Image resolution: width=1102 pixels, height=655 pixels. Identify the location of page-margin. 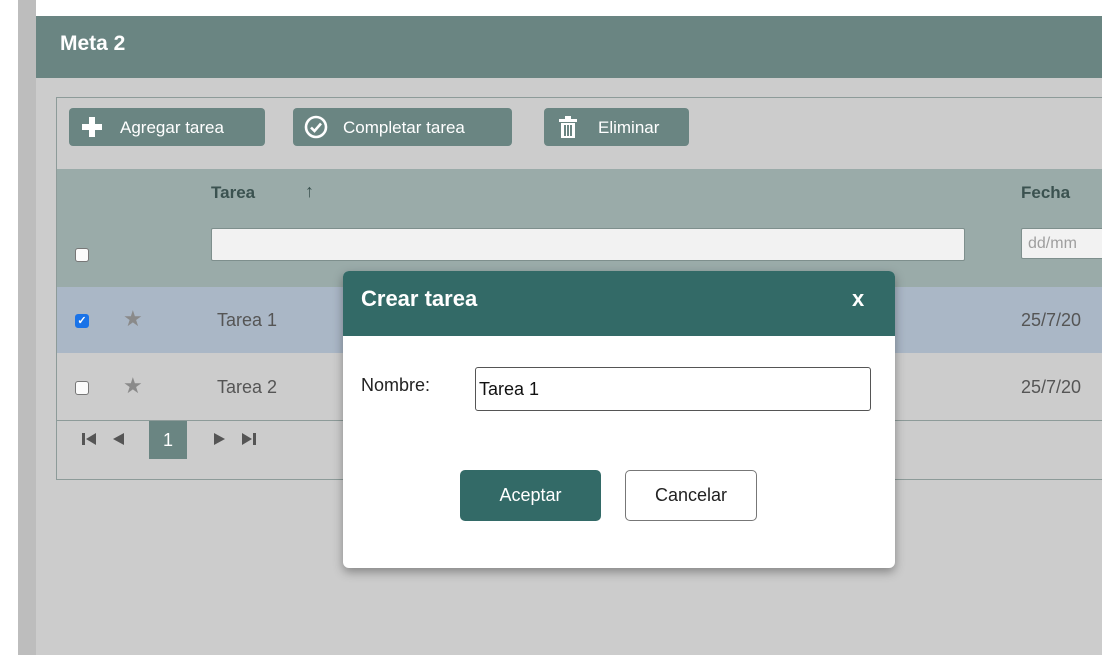
(9, 327).